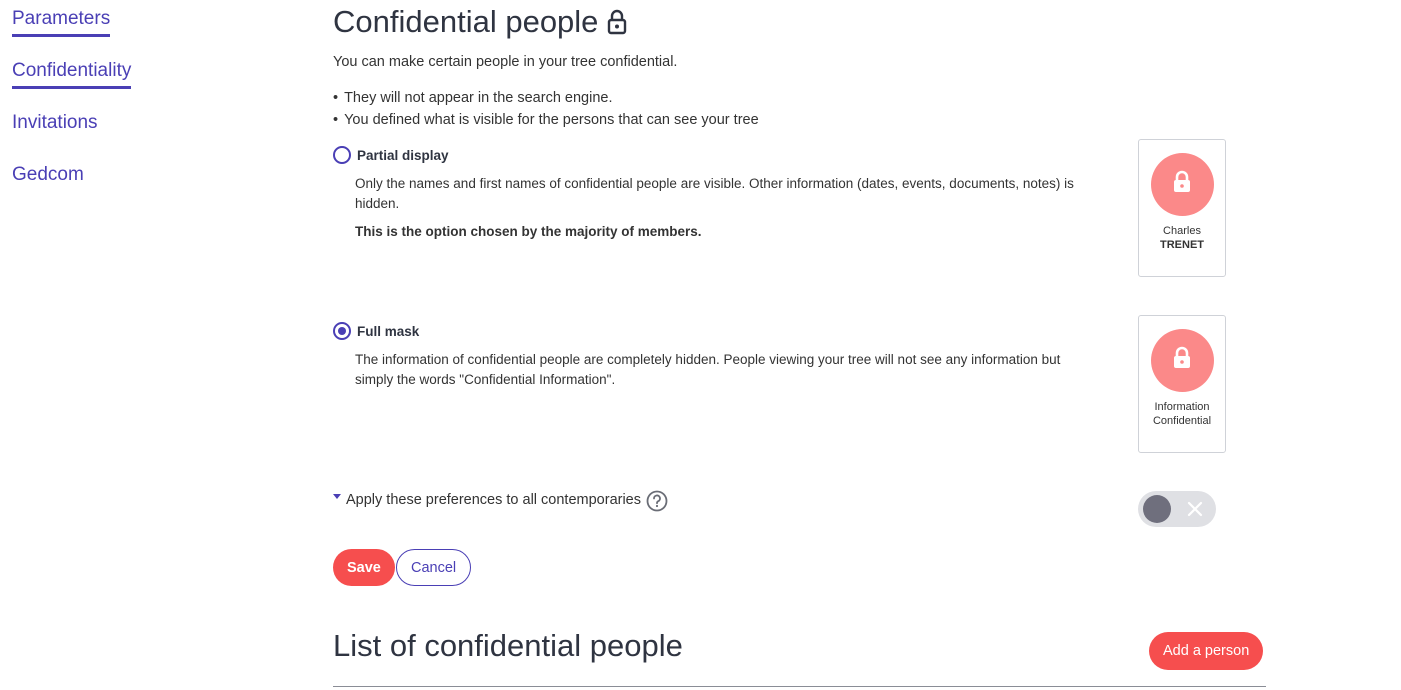  I want to click on cancel-button: Cancel, so click(434, 567).